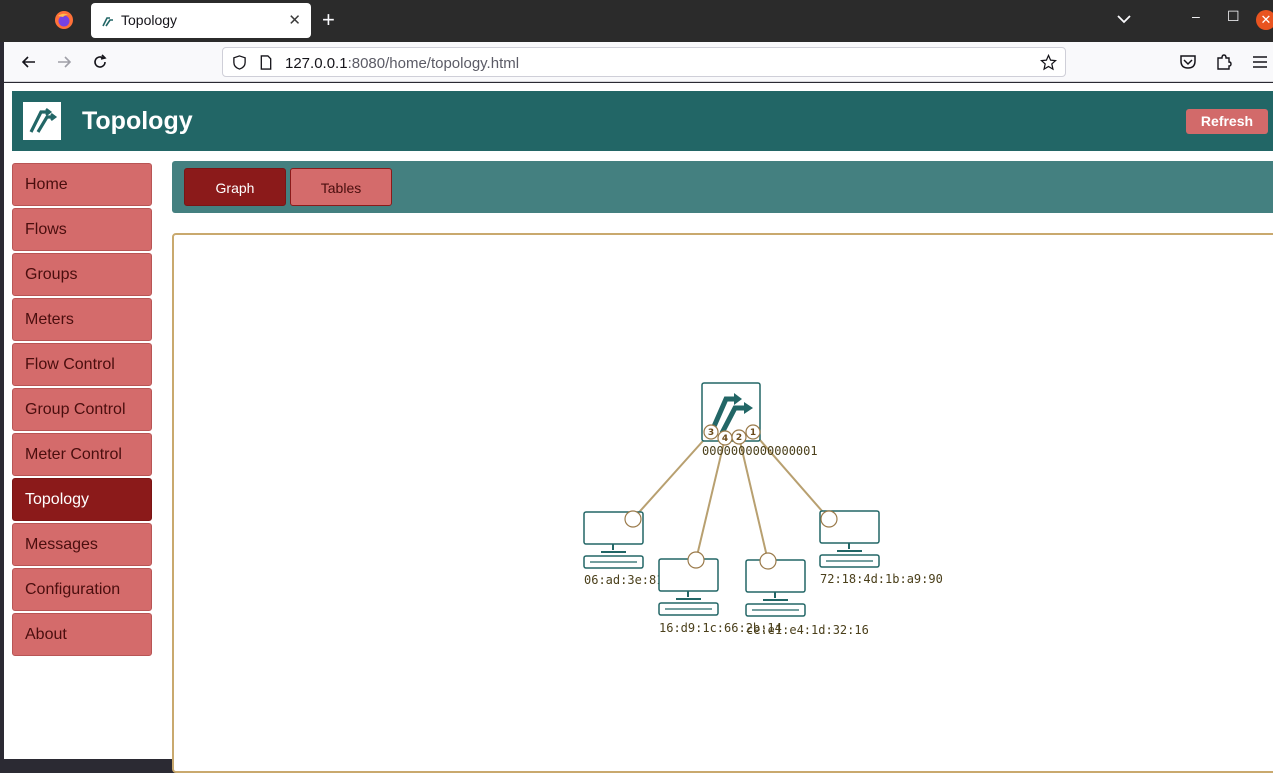 The width and height of the screenshot is (1273, 773). What do you see at coordinates (807, 630) in the screenshot?
I see `host-mac-label: ce:e1:e4:1d:32:16` at bounding box center [807, 630].